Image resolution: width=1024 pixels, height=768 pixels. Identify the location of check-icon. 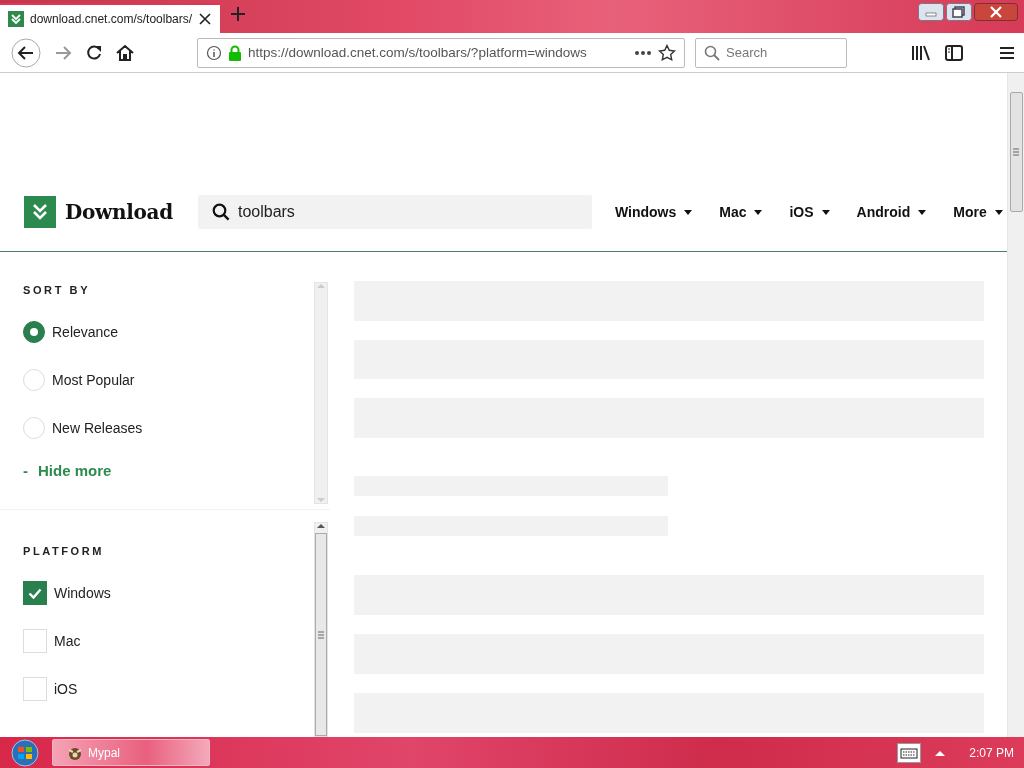
(35, 593).